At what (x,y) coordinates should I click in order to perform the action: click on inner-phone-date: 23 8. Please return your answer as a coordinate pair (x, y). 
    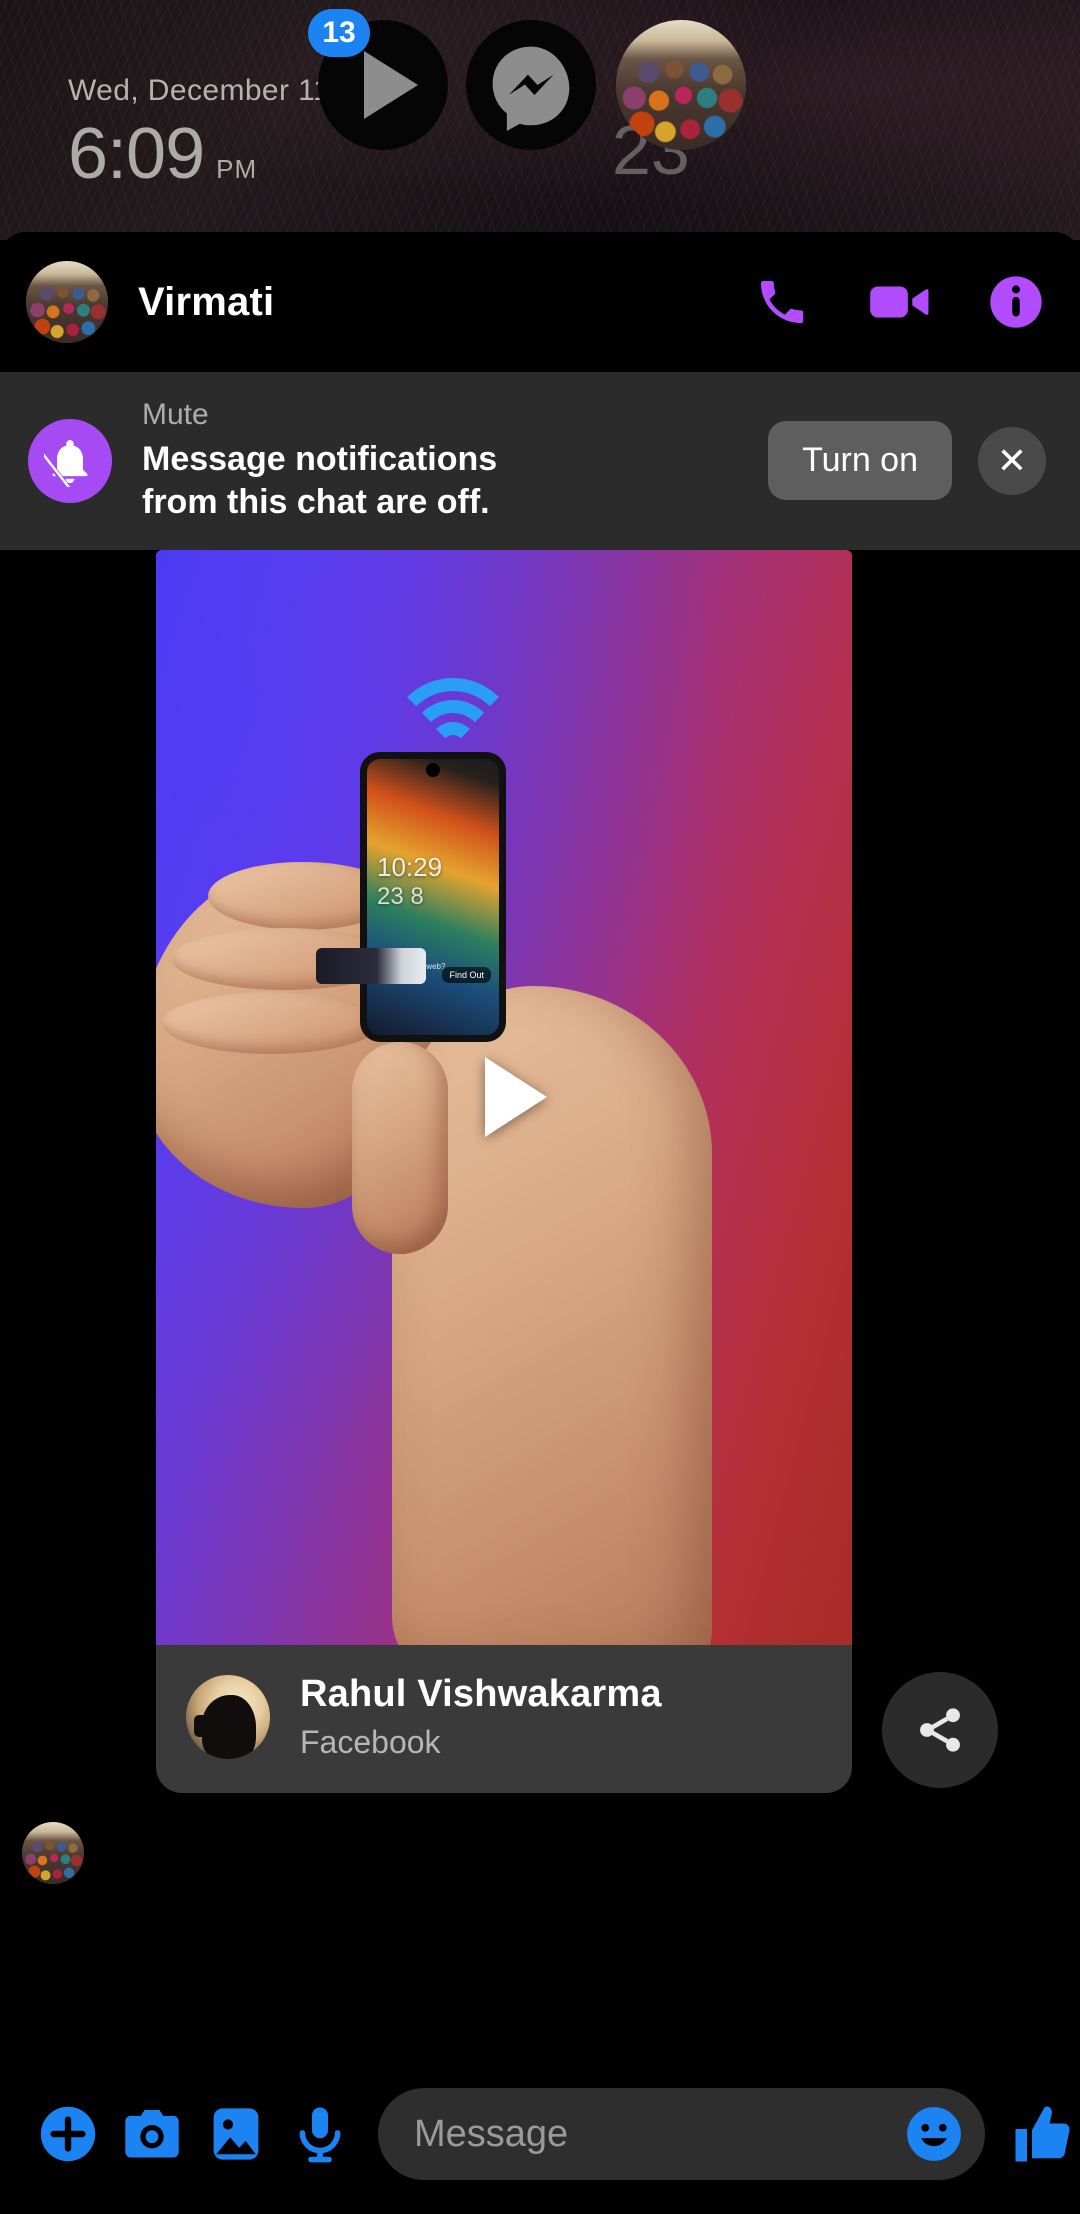
    Looking at the image, I should click on (400, 896).